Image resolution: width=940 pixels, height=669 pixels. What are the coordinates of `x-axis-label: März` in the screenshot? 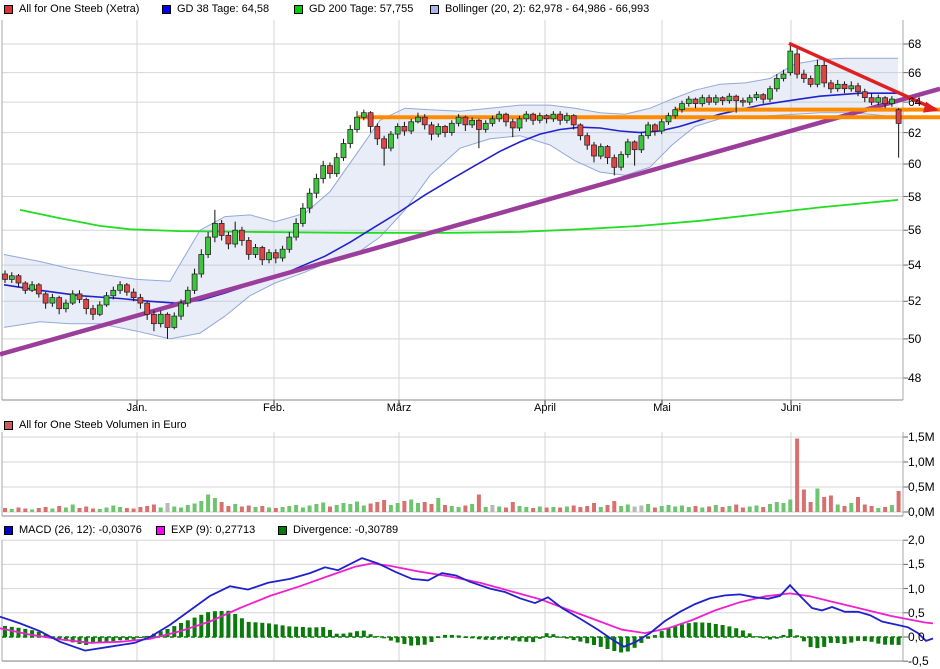 It's located at (399, 408).